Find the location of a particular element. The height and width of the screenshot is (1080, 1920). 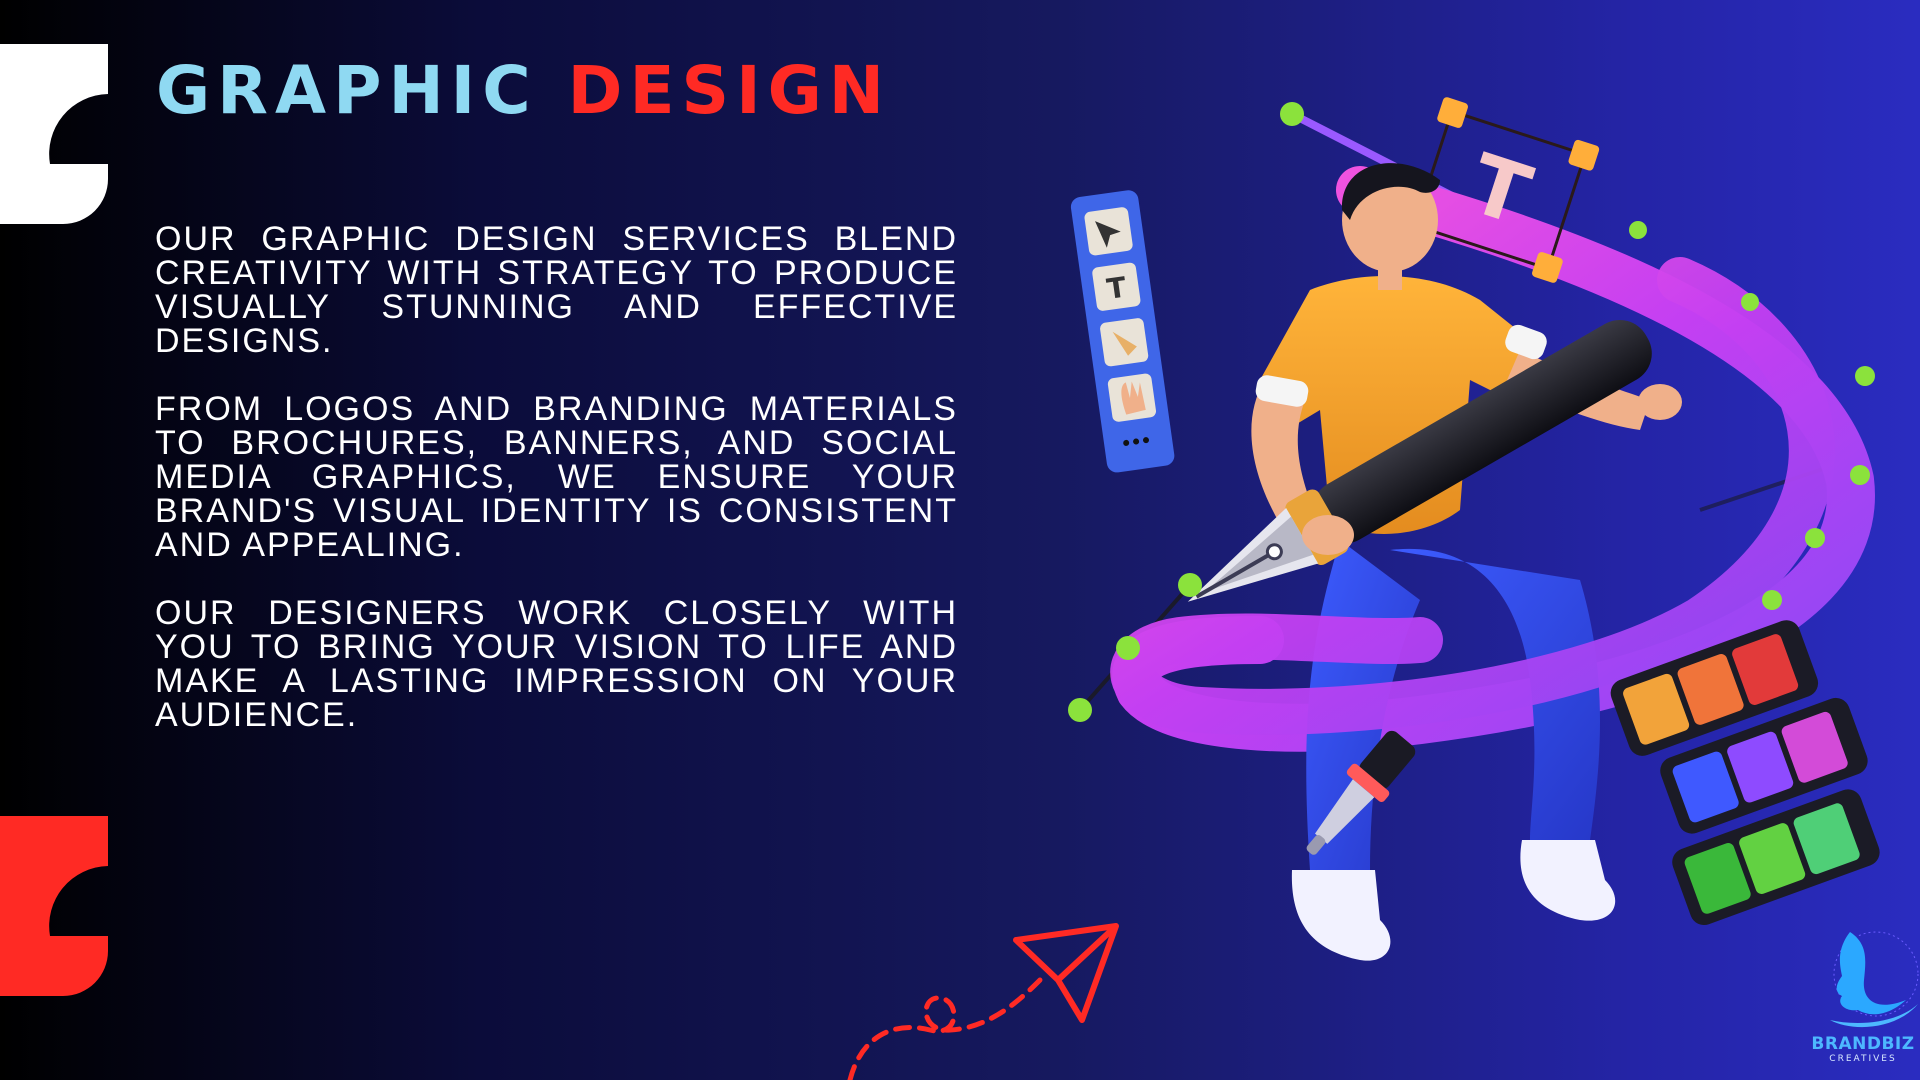

title-word-graphic: GRAPHIC is located at coordinates (347, 90).